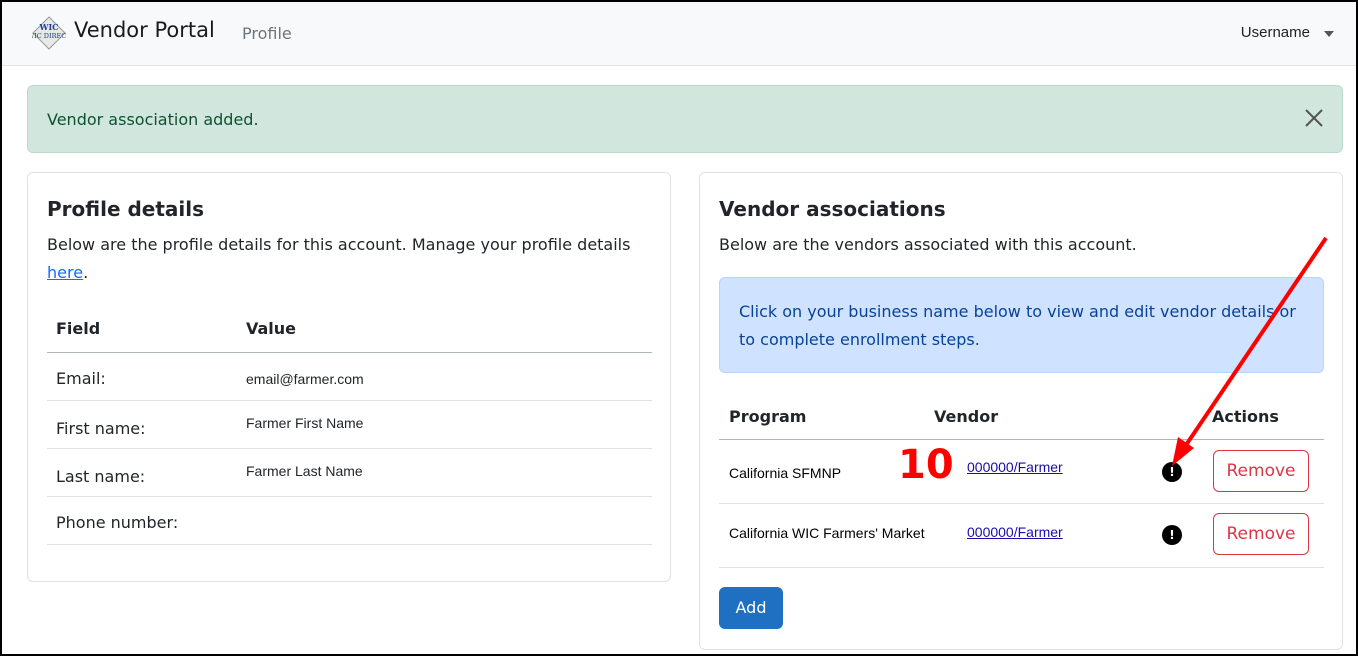  Describe the element at coordinates (1275, 32) in the screenshot. I see `username-label: Username` at that location.